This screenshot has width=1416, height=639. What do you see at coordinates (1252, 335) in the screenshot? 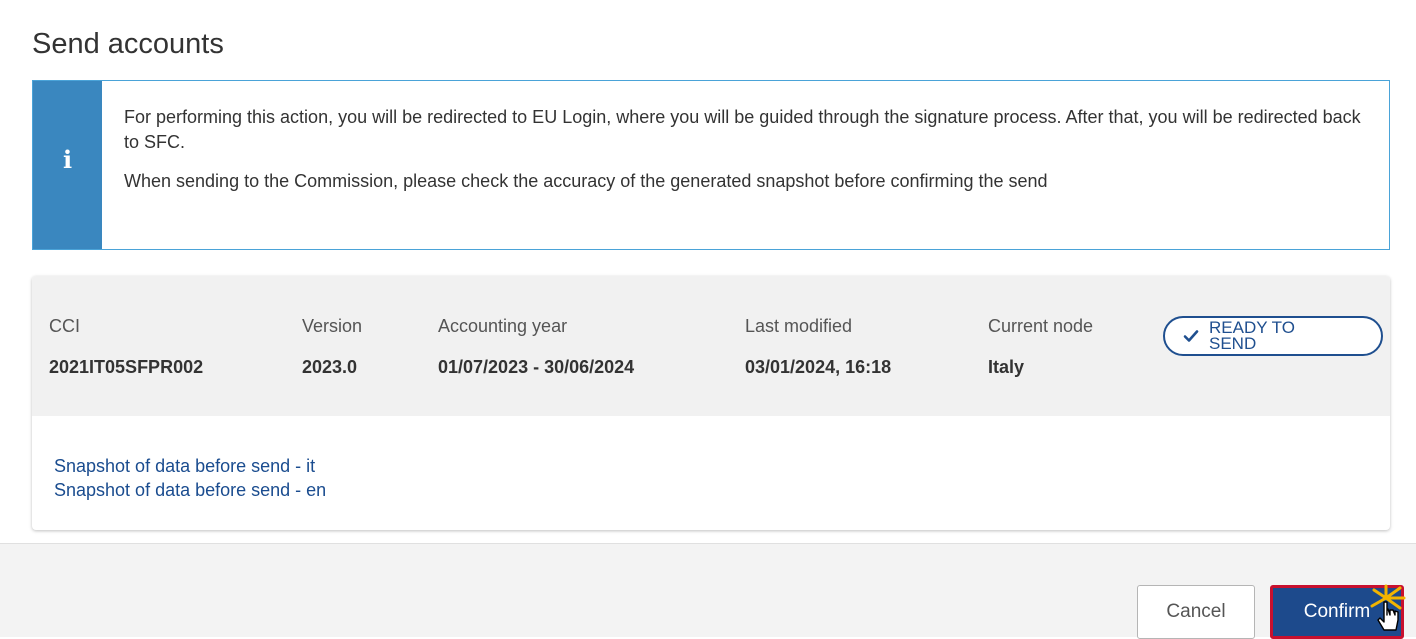
I see `status-text: READY TO SEND` at bounding box center [1252, 335].